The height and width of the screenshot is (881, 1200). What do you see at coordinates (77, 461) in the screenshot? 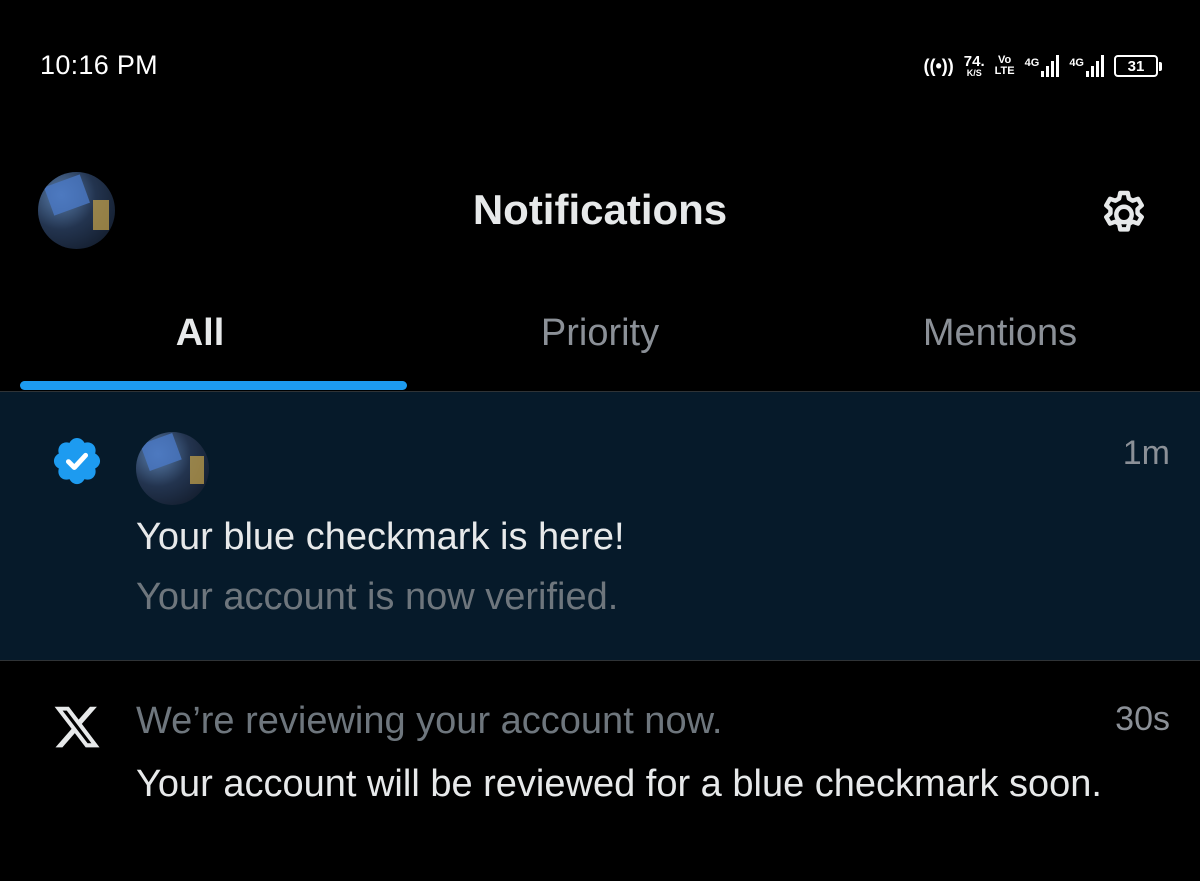
I see `verified-badge-icon` at bounding box center [77, 461].